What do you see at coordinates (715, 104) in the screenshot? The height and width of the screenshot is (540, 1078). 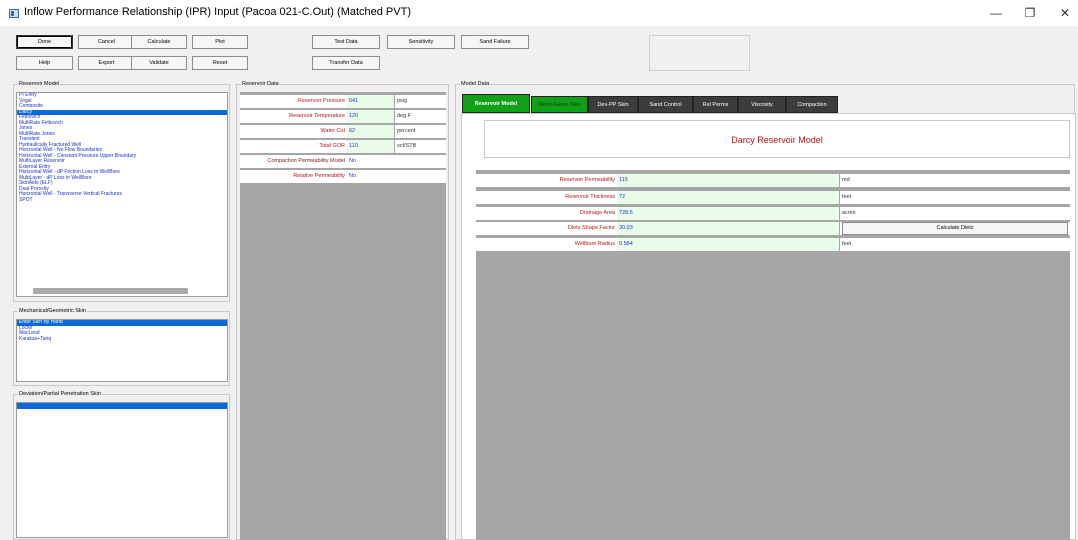 I see `tab-rel-perms: Rel Perms` at bounding box center [715, 104].